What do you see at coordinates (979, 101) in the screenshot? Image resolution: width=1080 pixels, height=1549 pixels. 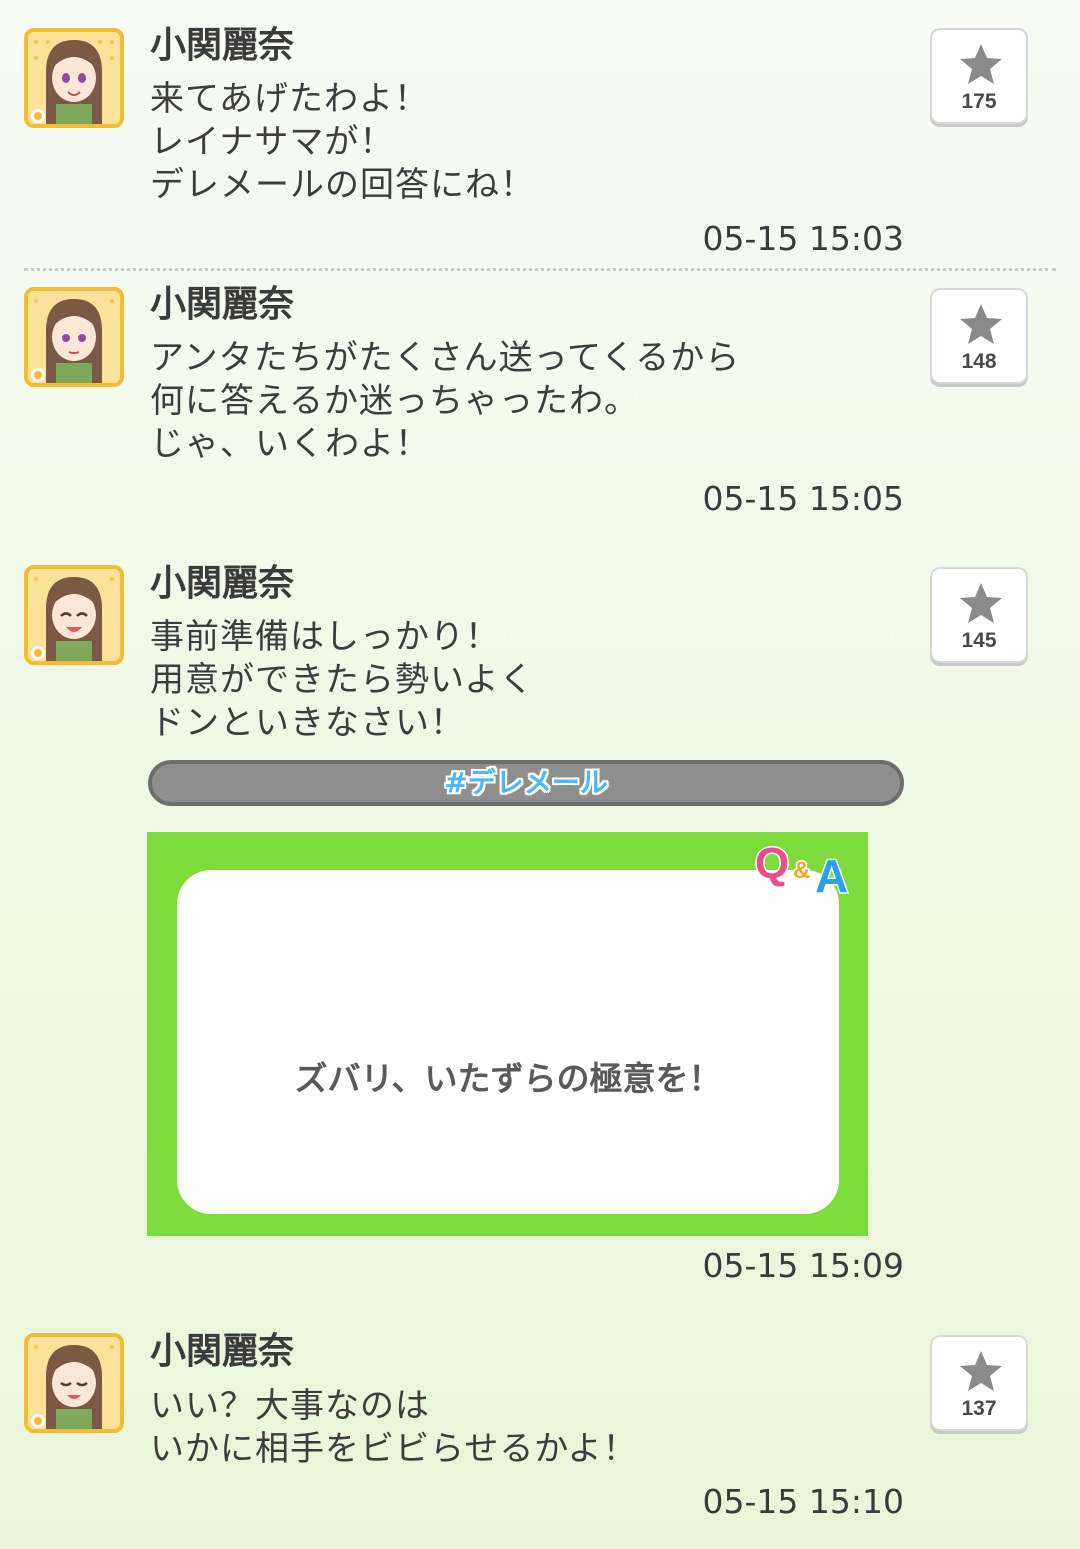 I see `star-count: 175` at bounding box center [979, 101].